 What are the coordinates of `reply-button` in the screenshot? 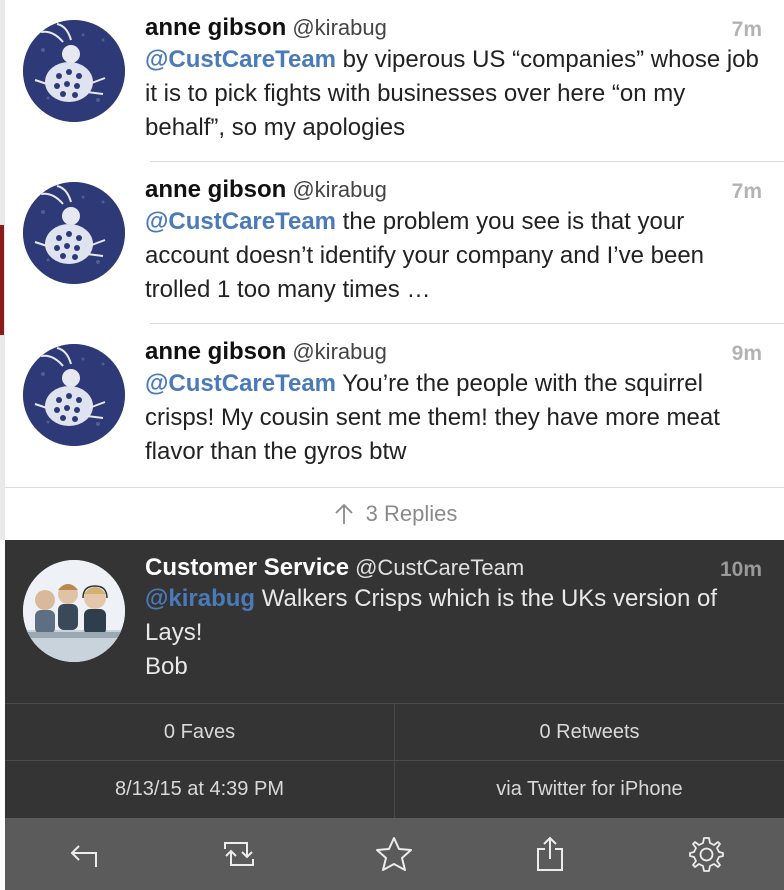 It's located at (83, 854).